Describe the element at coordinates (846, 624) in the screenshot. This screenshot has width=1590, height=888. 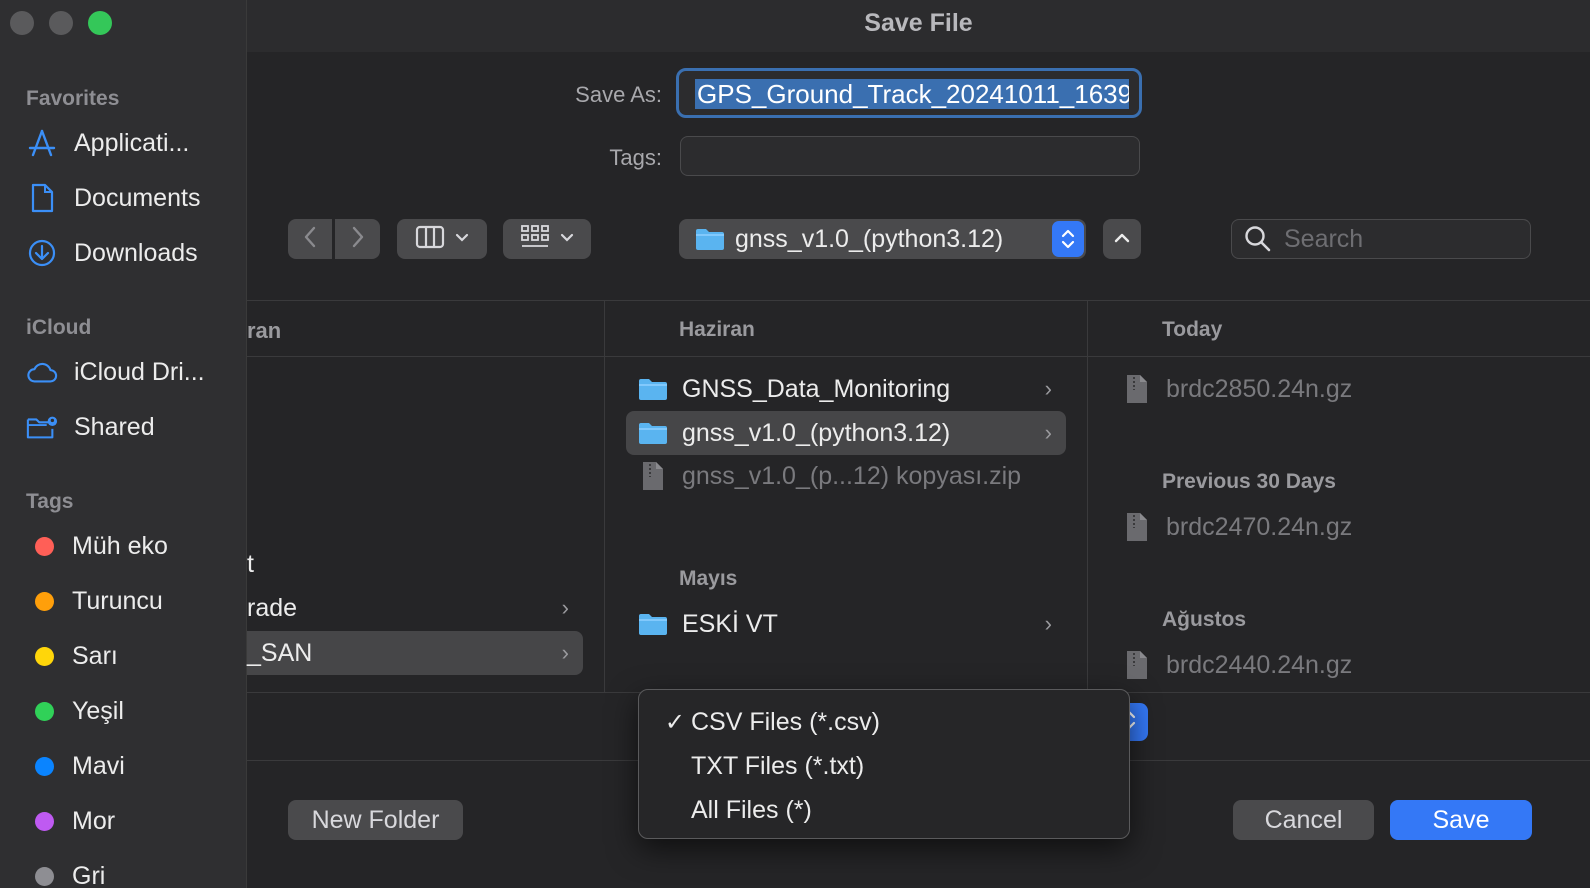
I see `list-item: ESKİ VT ›` at that location.